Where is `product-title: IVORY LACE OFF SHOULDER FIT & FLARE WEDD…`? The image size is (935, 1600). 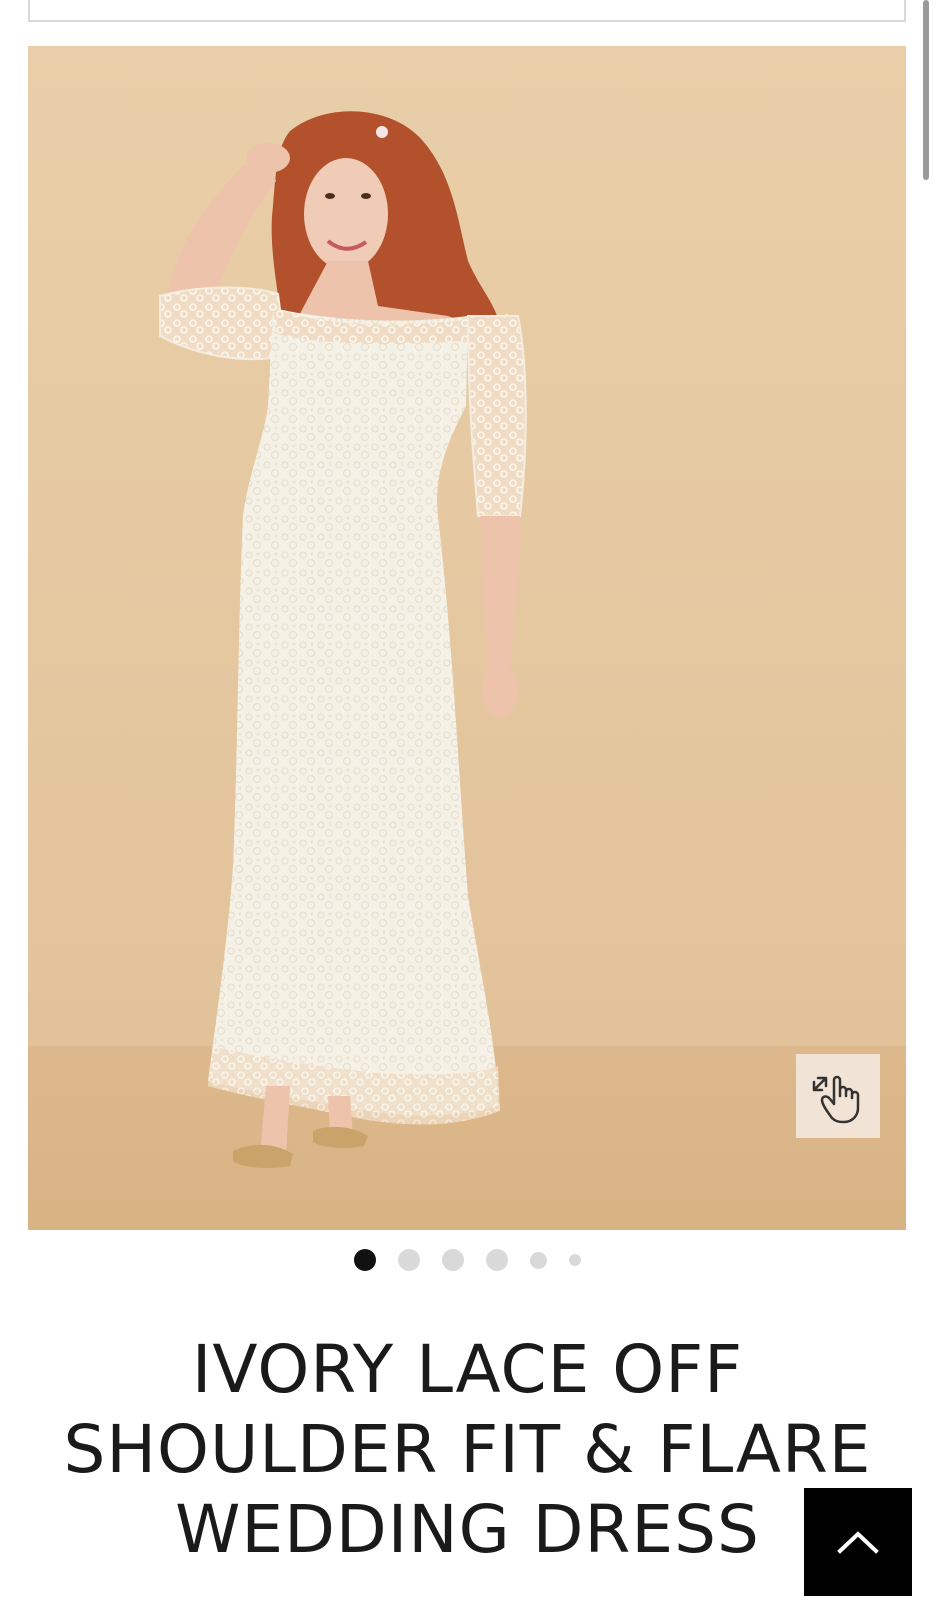
product-title: IVORY LACE OFF SHOULDER FIT & FLARE WEDD… is located at coordinates (467, 1449).